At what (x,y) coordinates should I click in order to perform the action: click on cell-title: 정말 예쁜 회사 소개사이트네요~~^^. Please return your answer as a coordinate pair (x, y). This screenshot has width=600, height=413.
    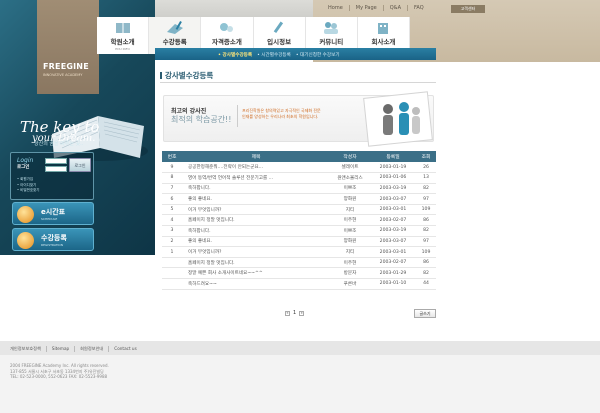
    Looking at the image, I should click on (256, 273).